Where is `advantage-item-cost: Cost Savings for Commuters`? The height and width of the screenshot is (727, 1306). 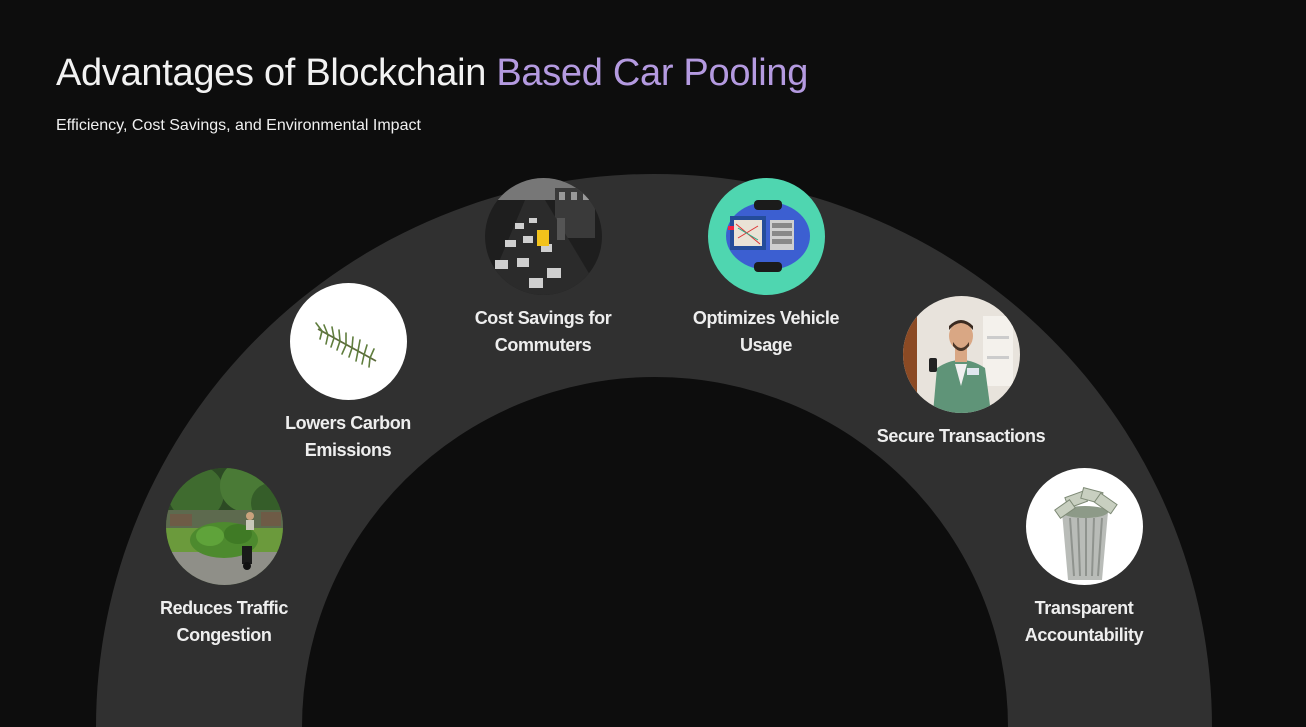
advantage-item-cost: Cost Savings for Commuters is located at coordinates (543, 268).